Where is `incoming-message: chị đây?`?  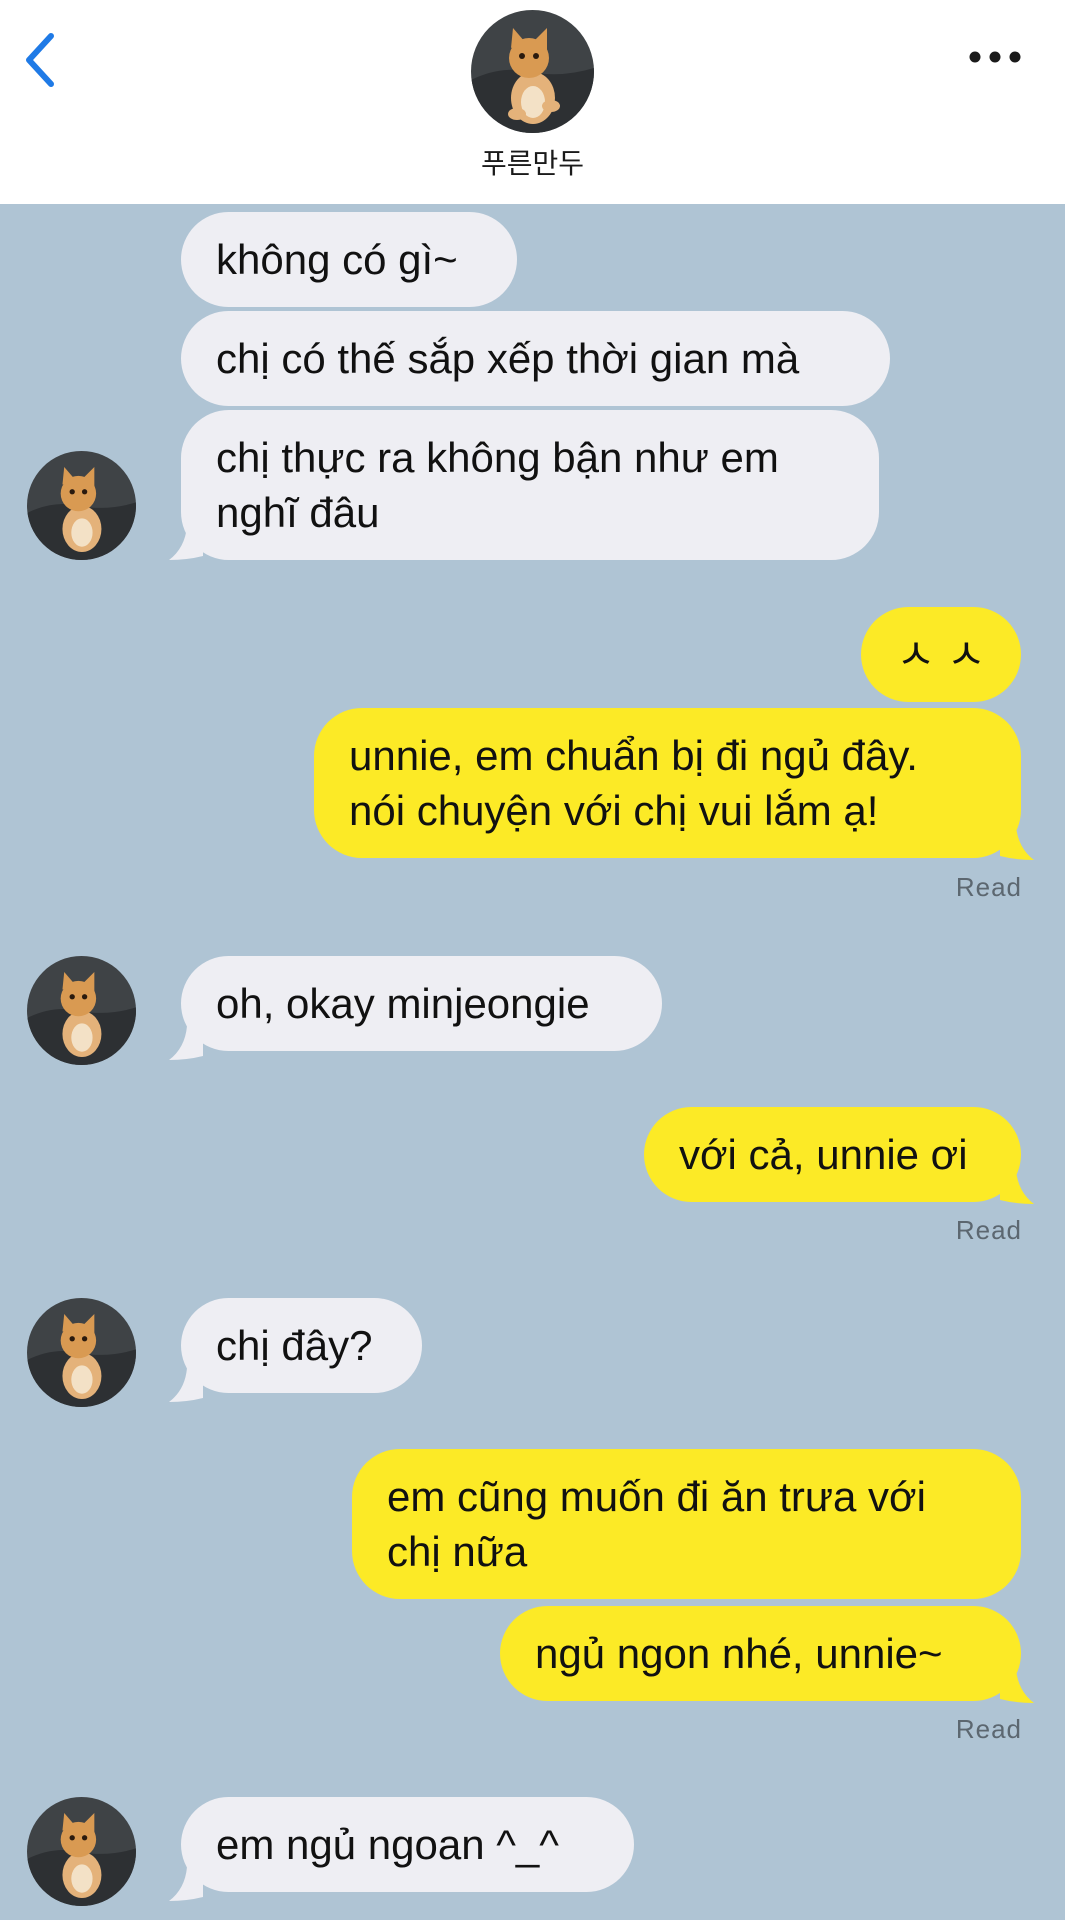 incoming-message: chị đây? is located at coordinates (301, 1345).